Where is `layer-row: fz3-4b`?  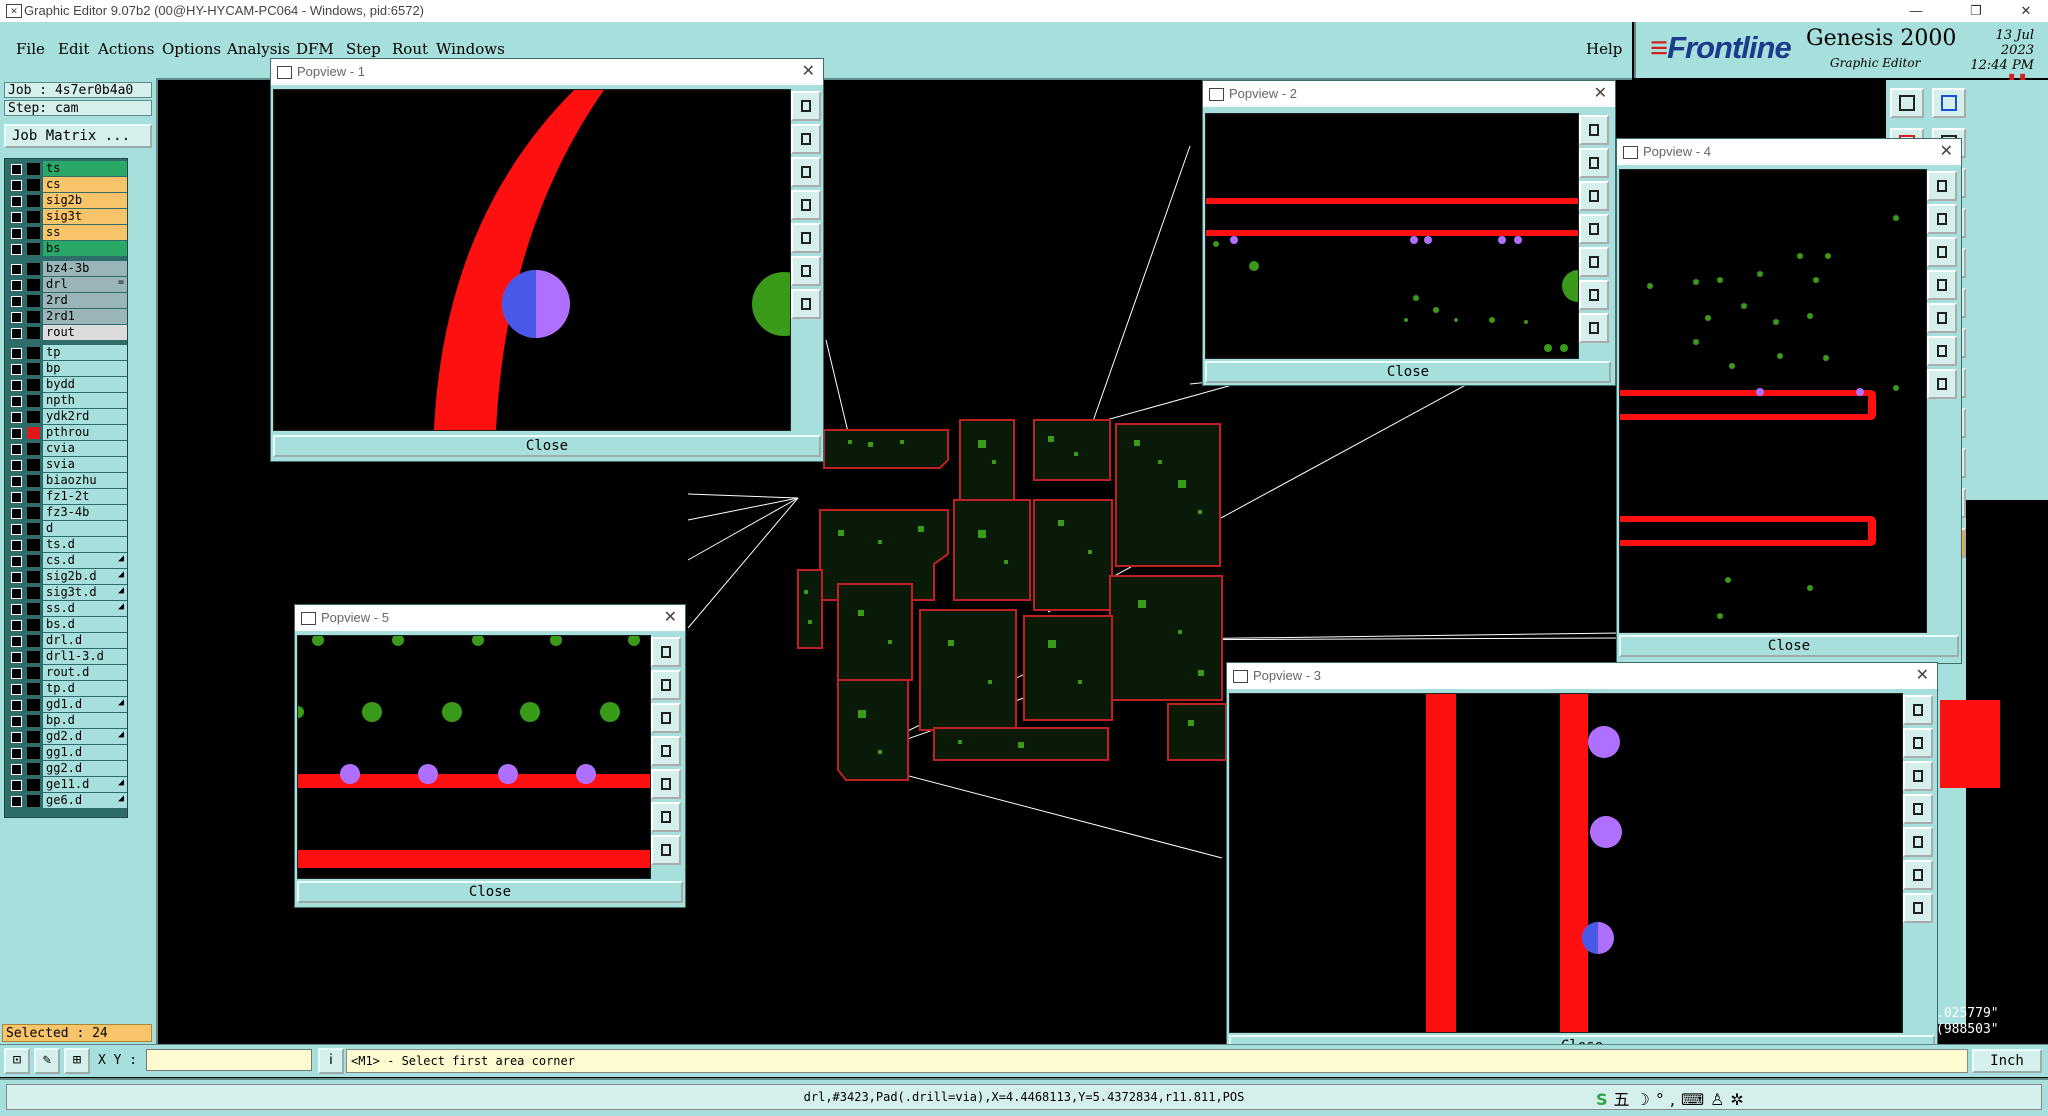 layer-row: fz3-4b is located at coordinates (66, 513).